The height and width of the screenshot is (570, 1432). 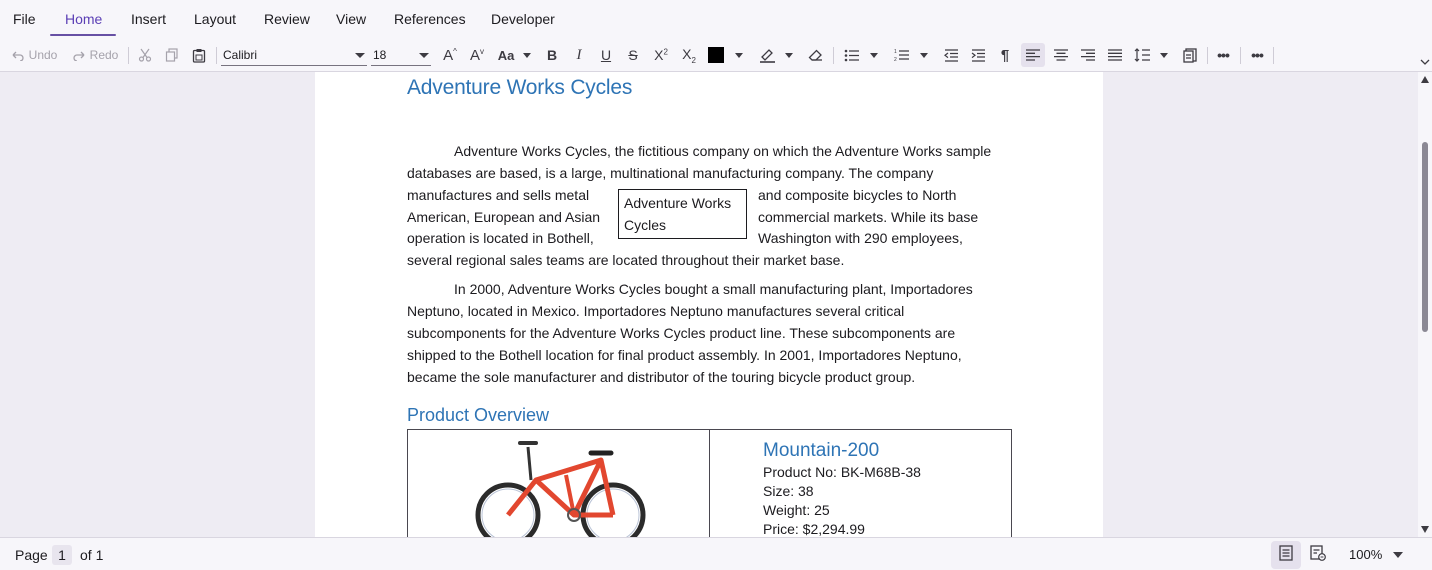 What do you see at coordinates (1115, 55) in the screenshot?
I see `justify-button` at bounding box center [1115, 55].